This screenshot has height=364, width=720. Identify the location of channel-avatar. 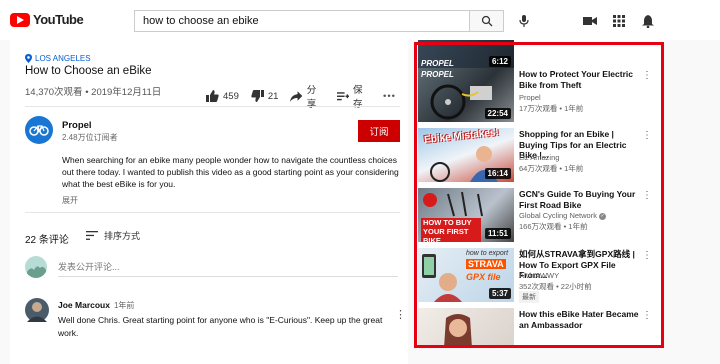
(39, 130).